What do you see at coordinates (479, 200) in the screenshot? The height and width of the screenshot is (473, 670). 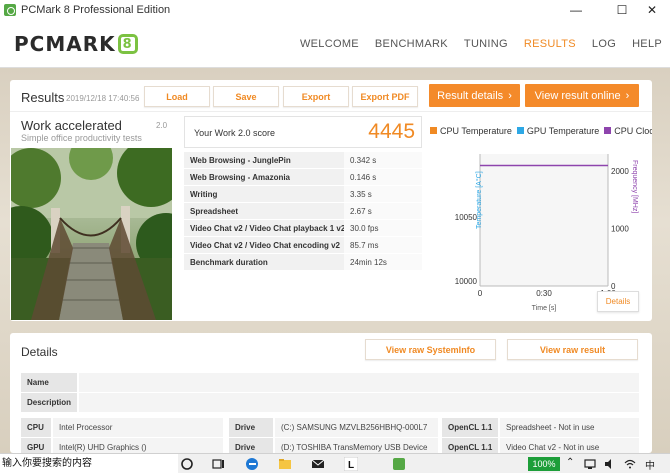 I see `y-left-axis-label: Temperature [A°C]` at bounding box center [479, 200].